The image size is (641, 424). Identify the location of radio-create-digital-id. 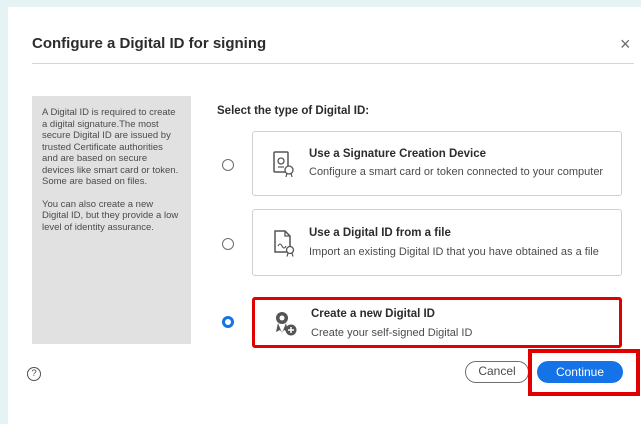
(228, 322).